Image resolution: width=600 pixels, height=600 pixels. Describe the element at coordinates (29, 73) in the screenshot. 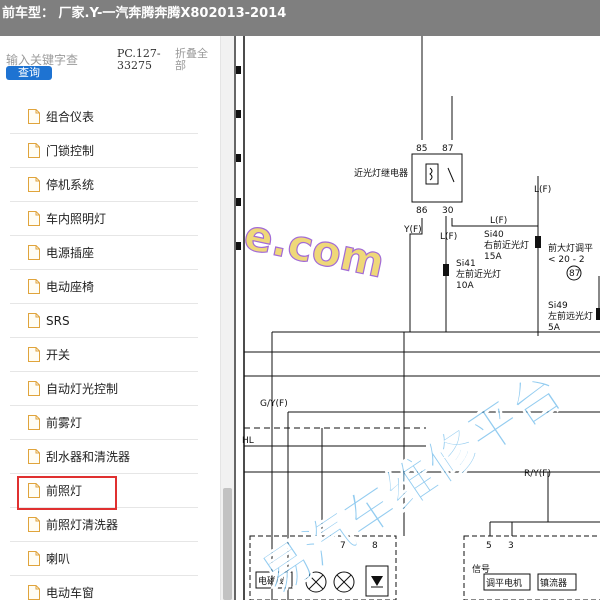

I see `query-button: 查询` at that location.